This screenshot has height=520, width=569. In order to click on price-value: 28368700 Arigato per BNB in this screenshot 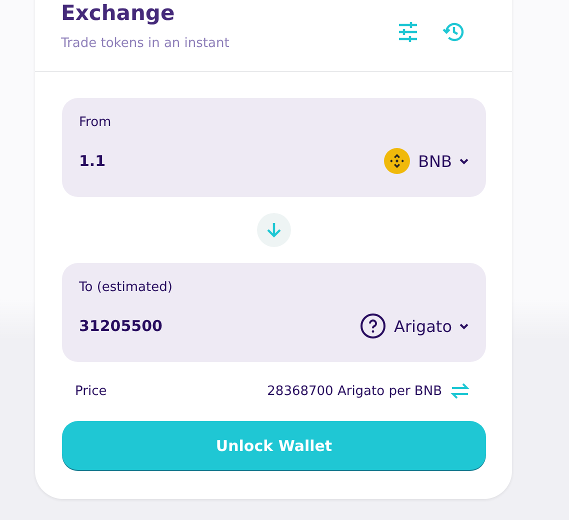, I will do `click(354, 391)`.